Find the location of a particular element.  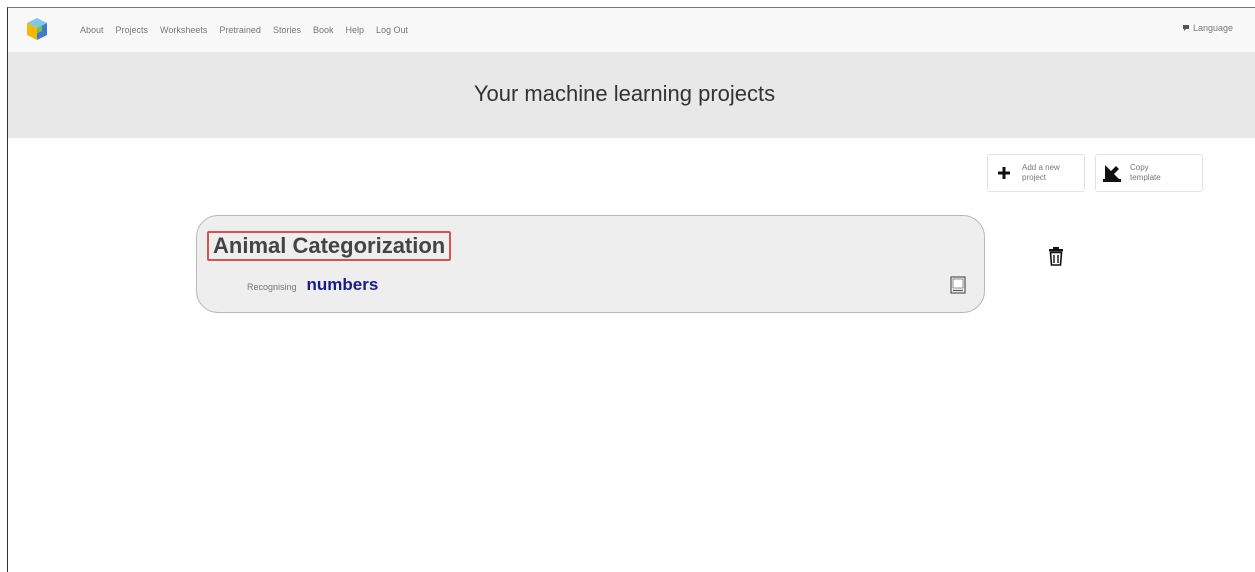

language-selector: Language is located at coordinates (1207, 28).